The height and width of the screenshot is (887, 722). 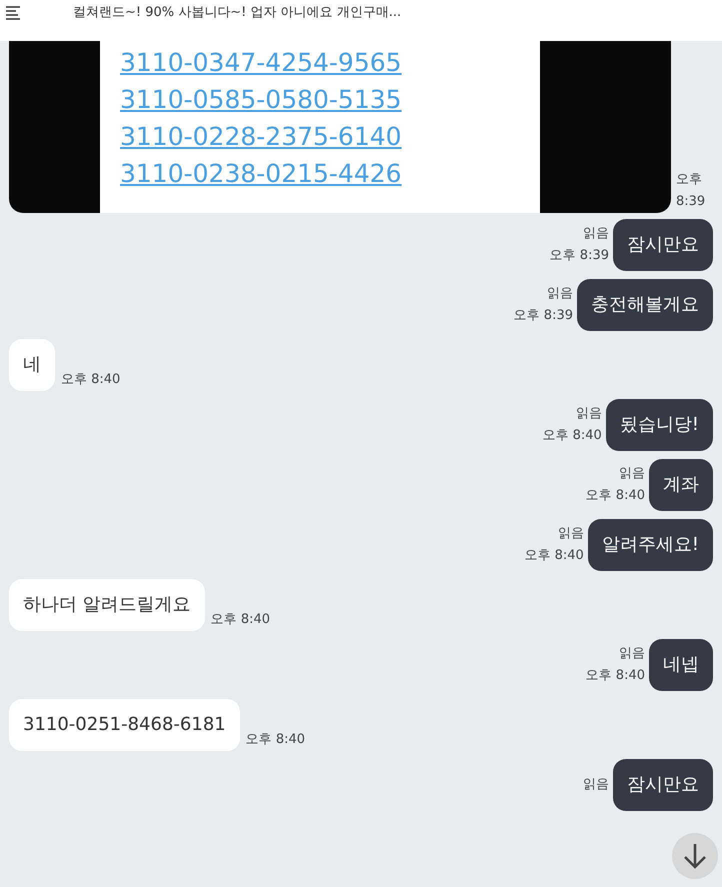 I want to click on message-bubble: 네, so click(x=32, y=365).